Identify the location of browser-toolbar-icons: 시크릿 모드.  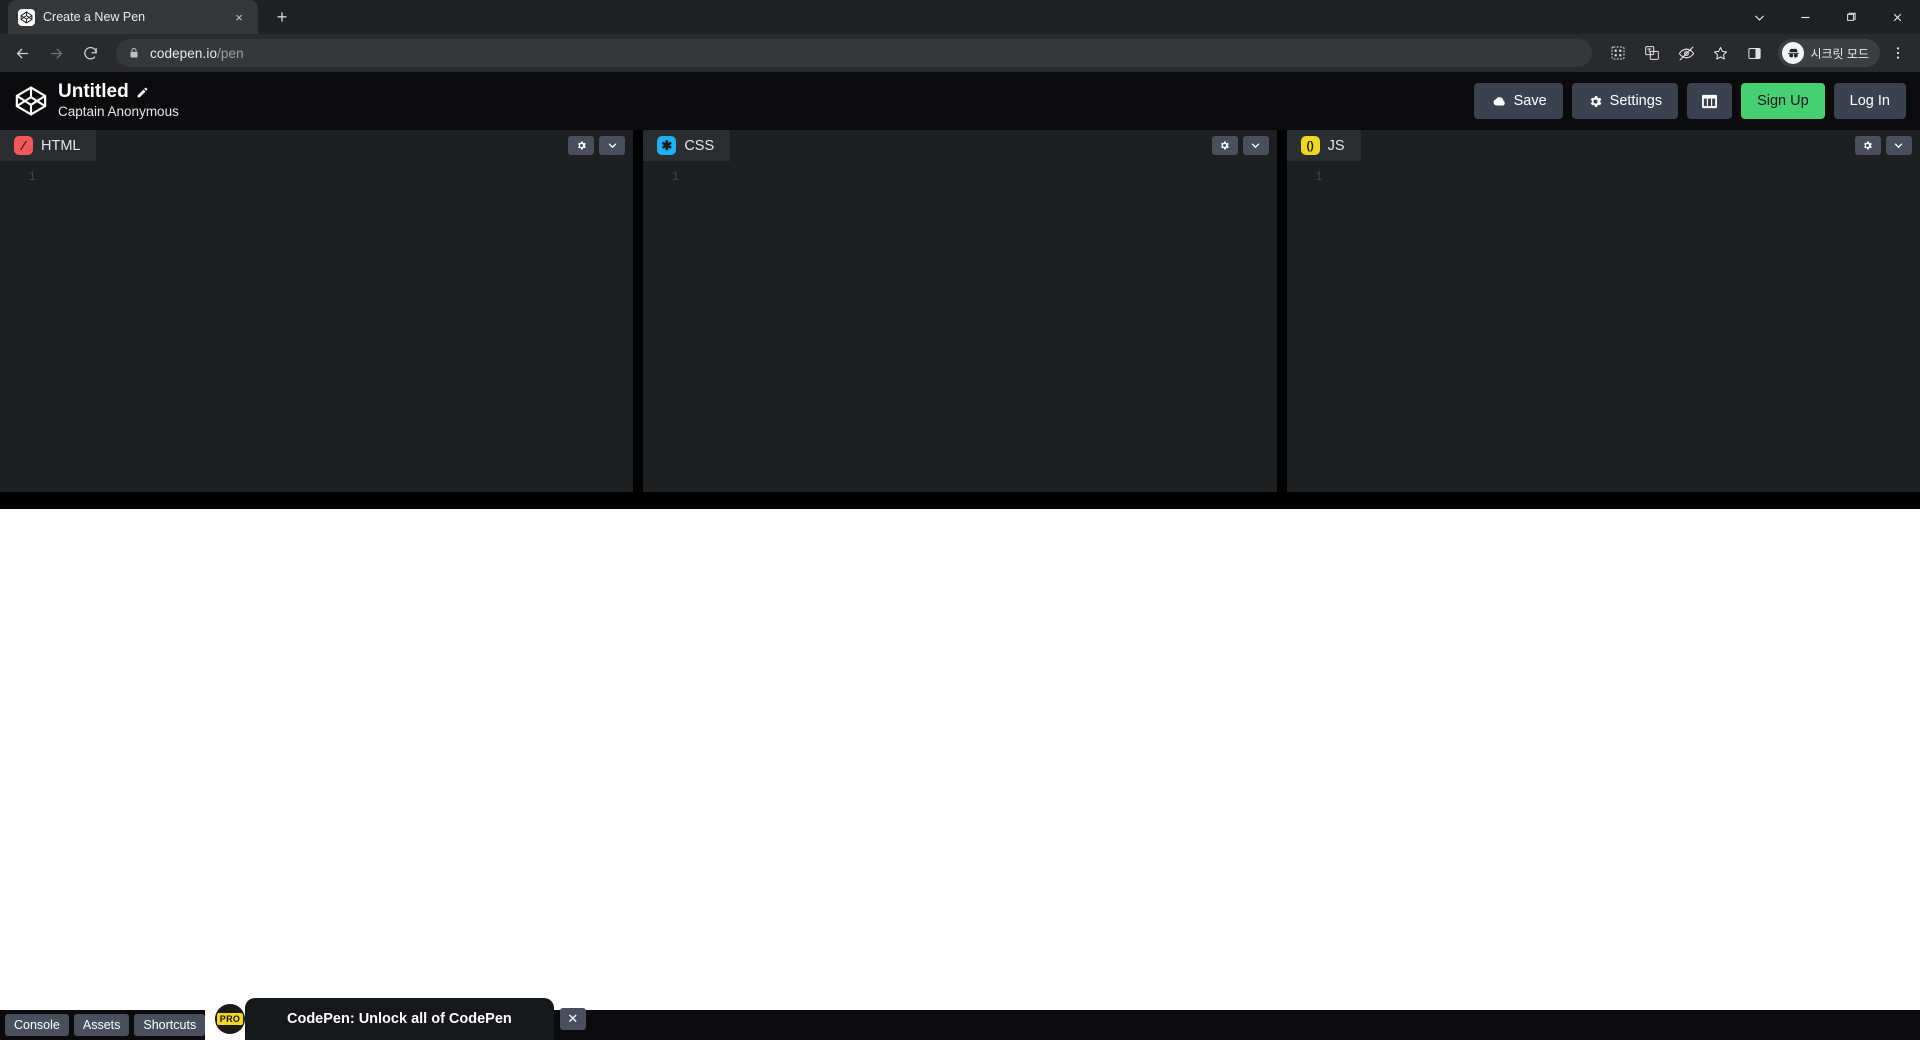
(1758, 53).